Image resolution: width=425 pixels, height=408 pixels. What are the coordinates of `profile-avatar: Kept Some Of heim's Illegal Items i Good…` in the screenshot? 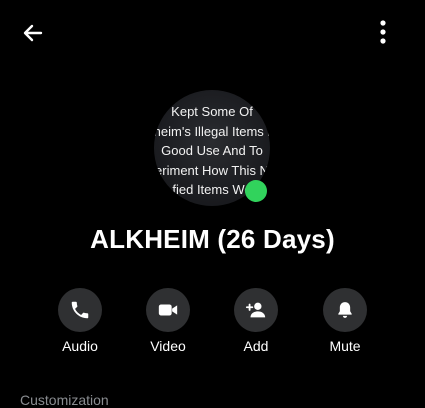 It's located at (212, 148).